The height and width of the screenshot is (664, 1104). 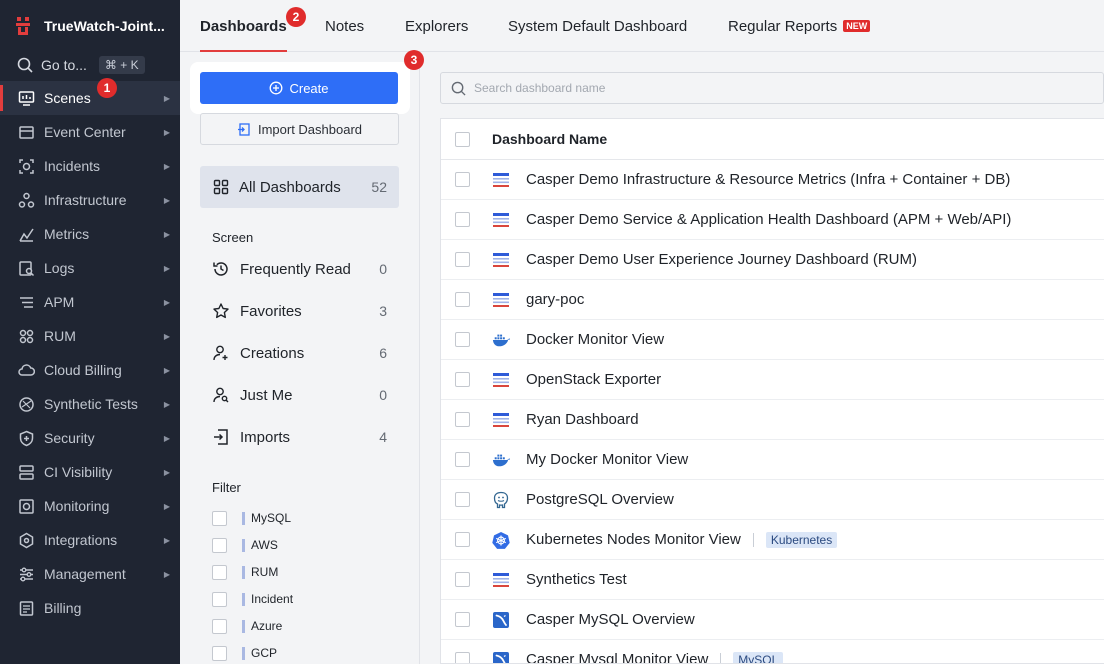 What do you see at coordinates (247, 626) in the screenshot?
I see `filter-item-azure: Azure` at bounding box center [247, 626].